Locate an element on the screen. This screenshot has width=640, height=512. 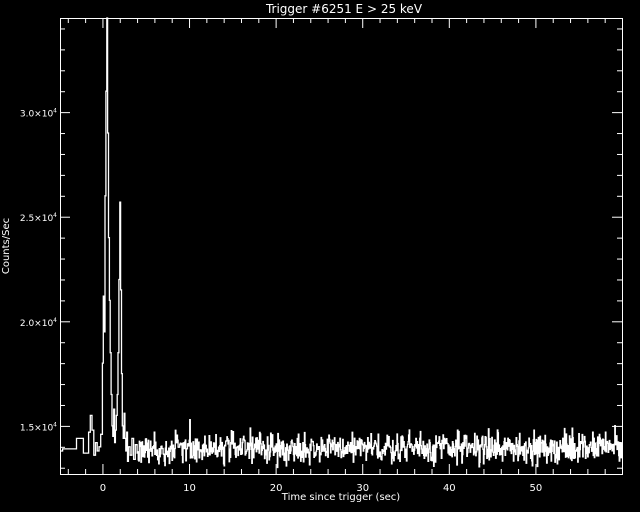
x-tick-label: 10 is located at coordinates (189, 488).